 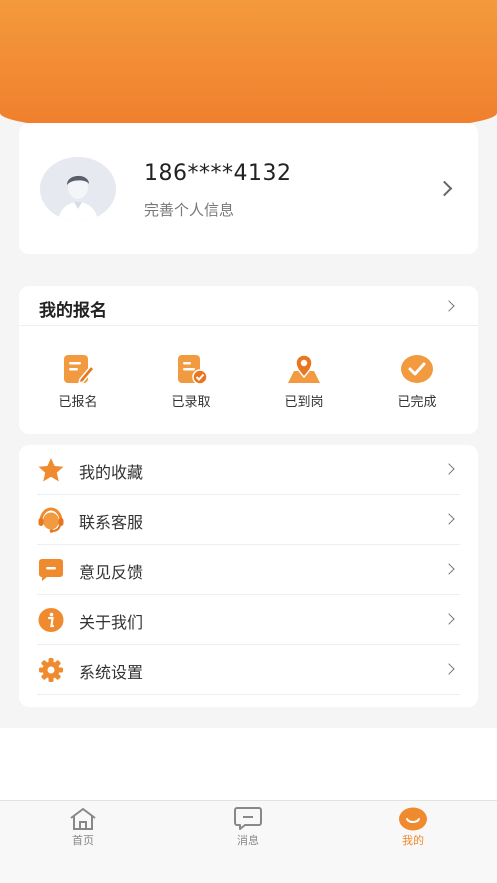 What do you see at coordinates (111, 522) in the screenshot?
I see `menu-item-label: 联系客服` at bounding box center [111, 522].